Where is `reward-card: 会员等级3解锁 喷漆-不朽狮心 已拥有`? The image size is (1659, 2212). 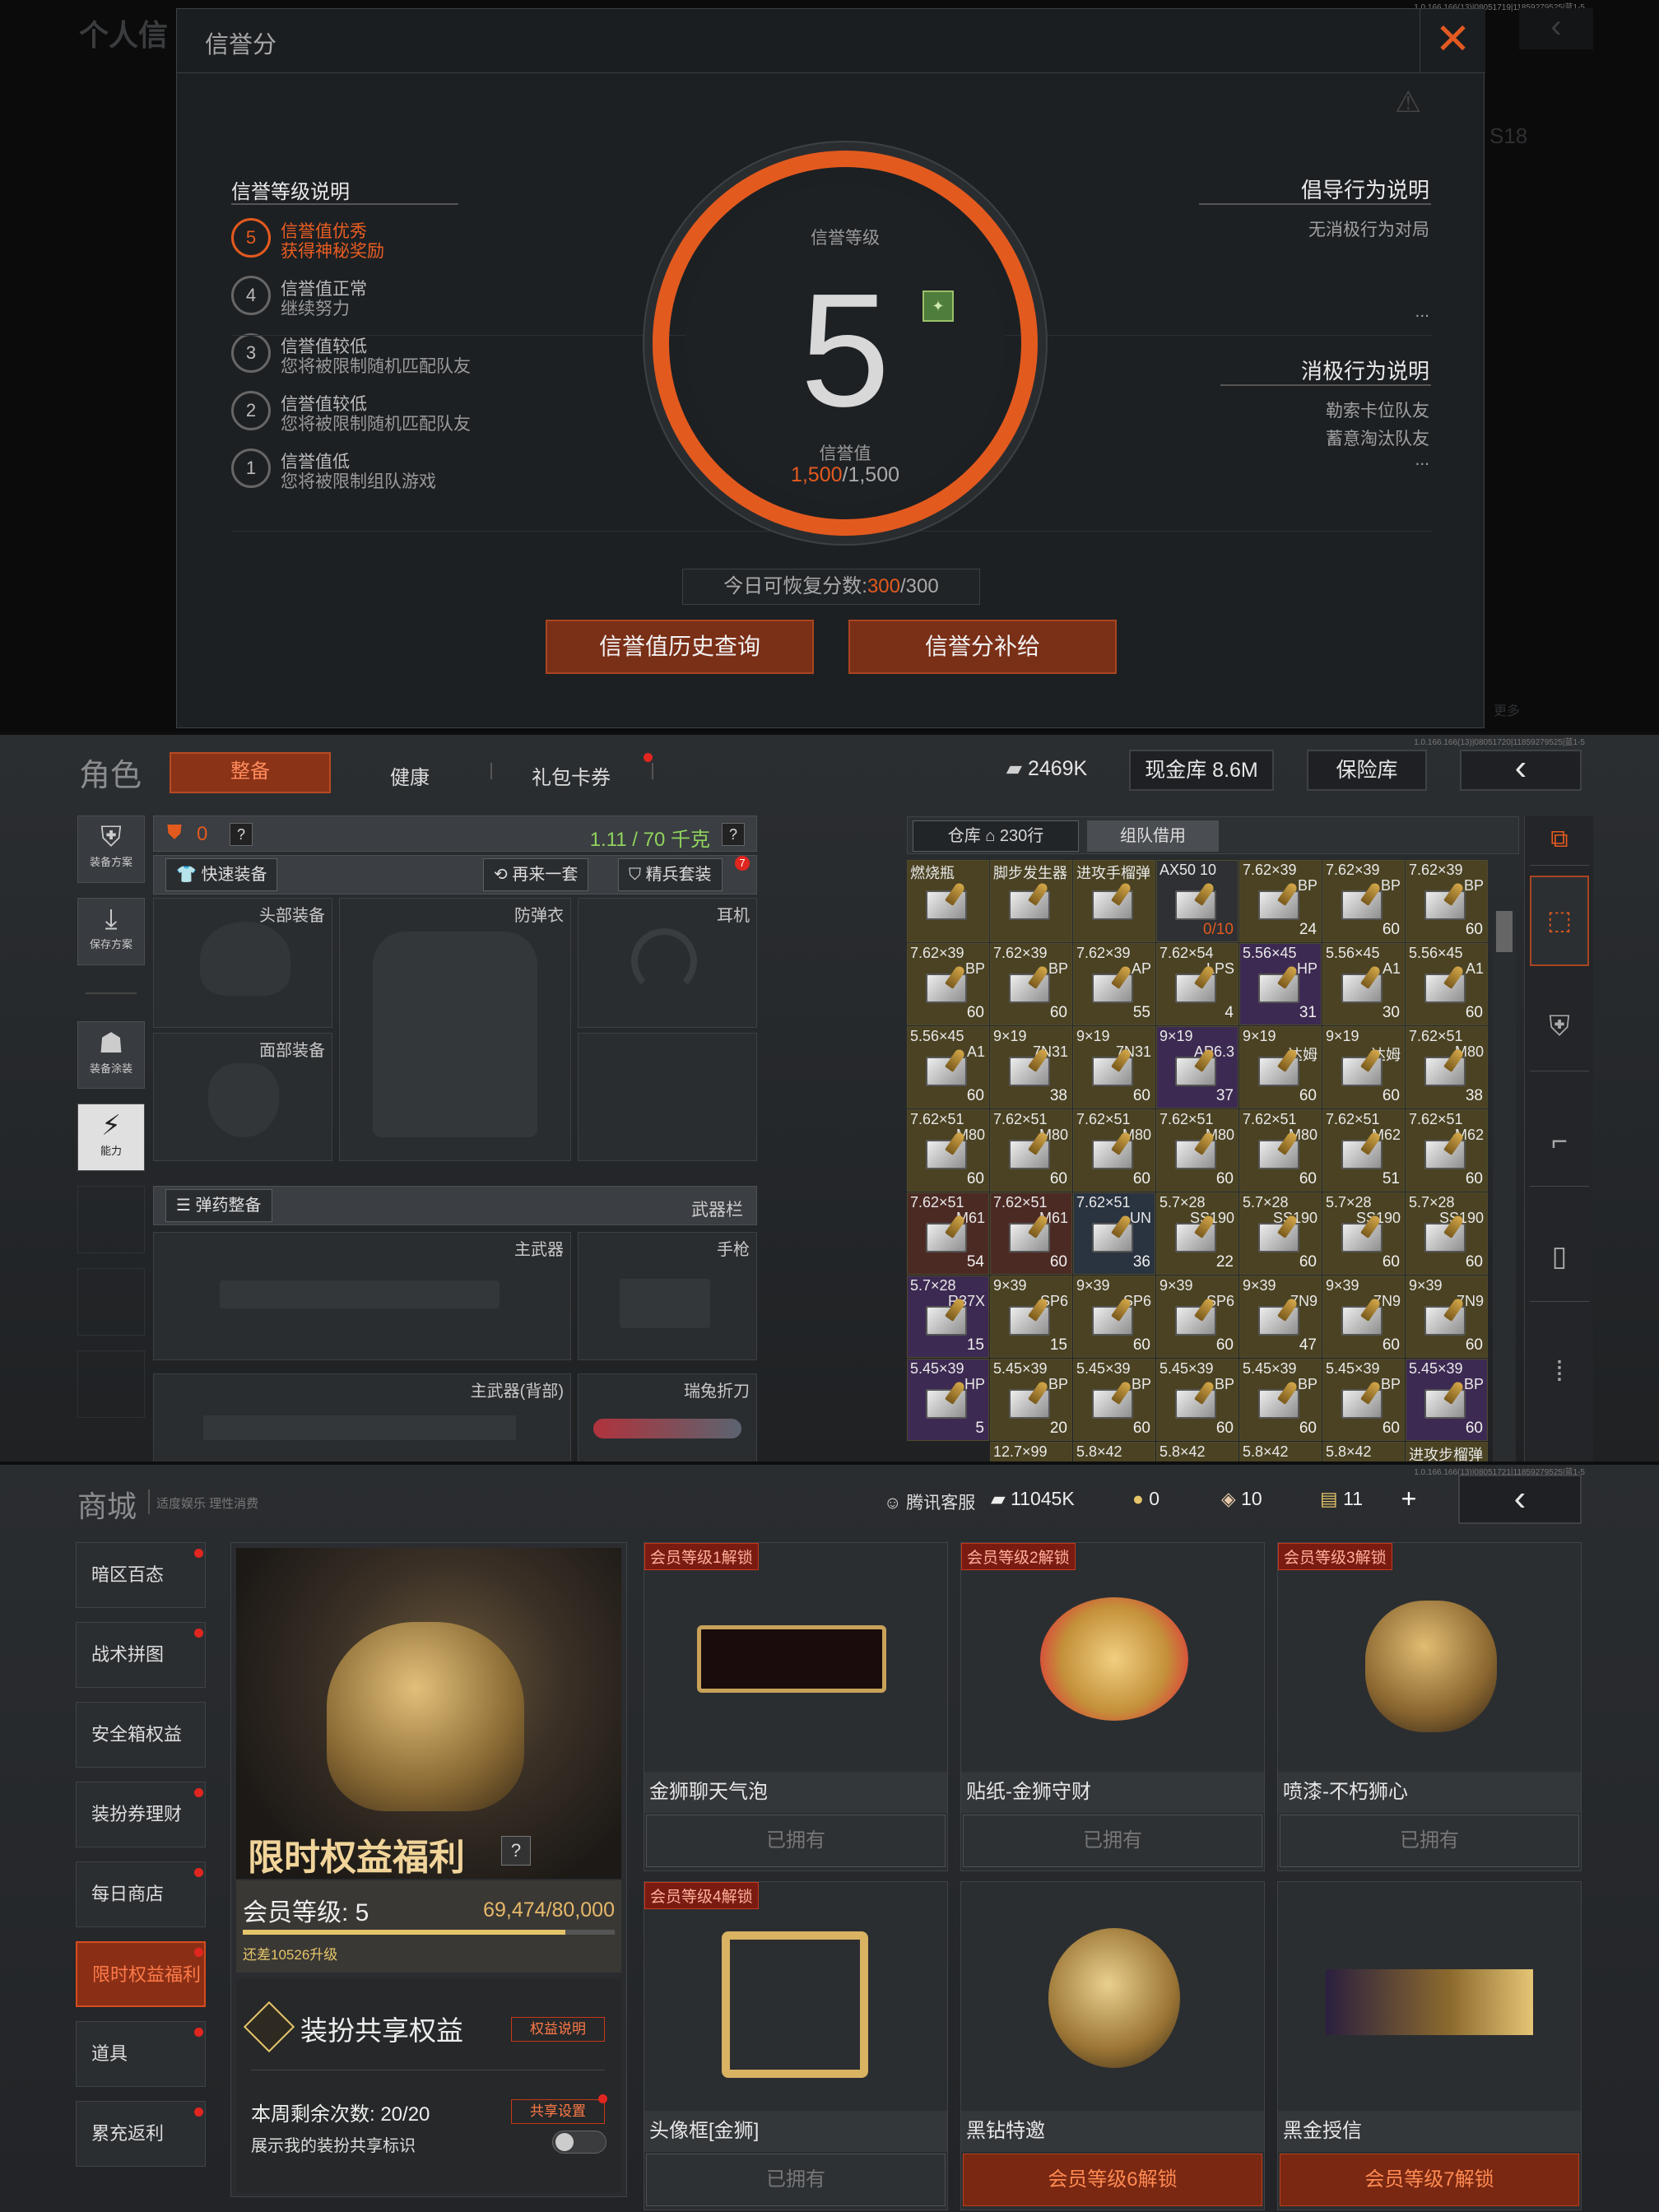 reward-card: 会员等级3解锁 喷漆-不朽狮心 已拥有 is located at coordinates (1429, 1706).